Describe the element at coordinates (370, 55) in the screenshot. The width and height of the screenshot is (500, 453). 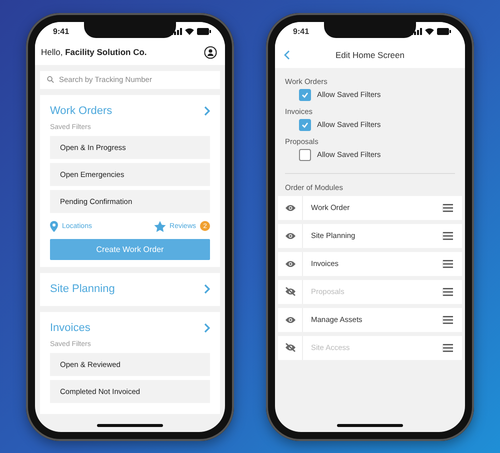
I see `screen-title: Edit Home Screen` at that location.